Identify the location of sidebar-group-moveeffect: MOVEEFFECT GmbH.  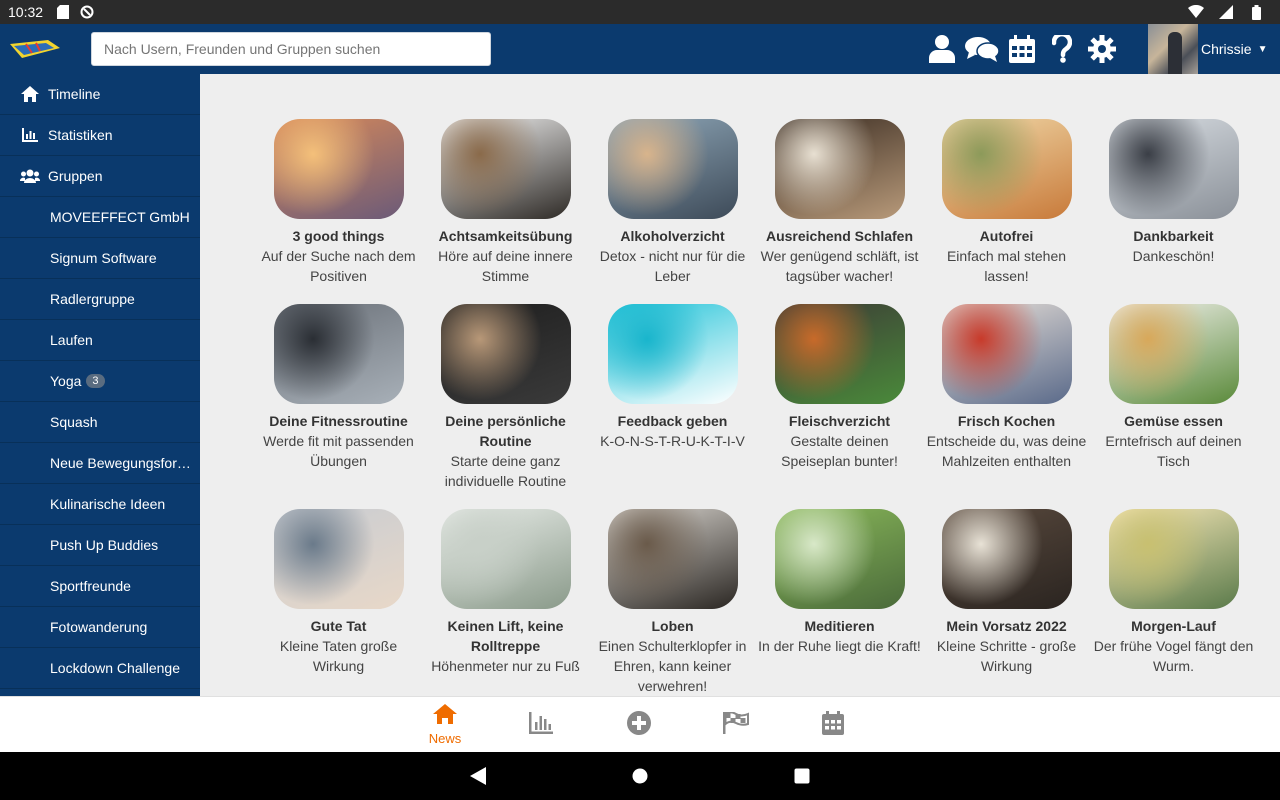
(100, 217).